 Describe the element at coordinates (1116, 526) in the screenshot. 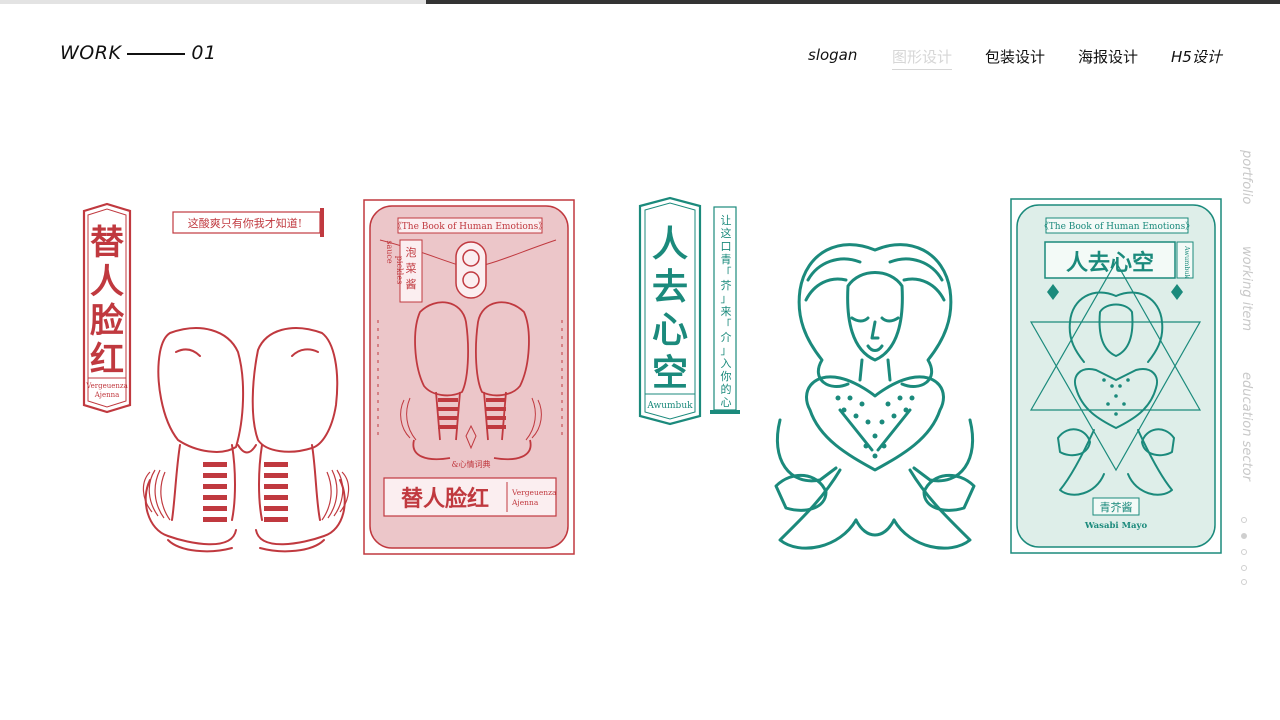

I see `teal-card-en: Wasabi Mayo` at that location.